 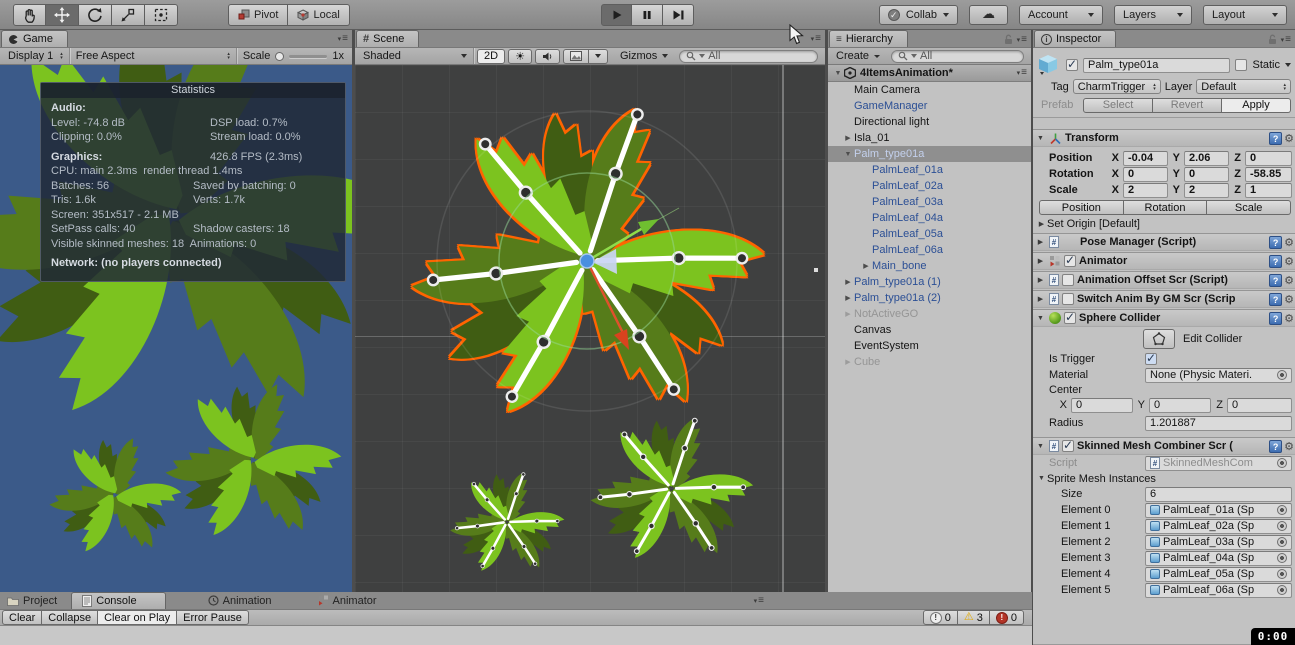 I want to click on rotation-y-field: 0, so click(x=1206, y=174).